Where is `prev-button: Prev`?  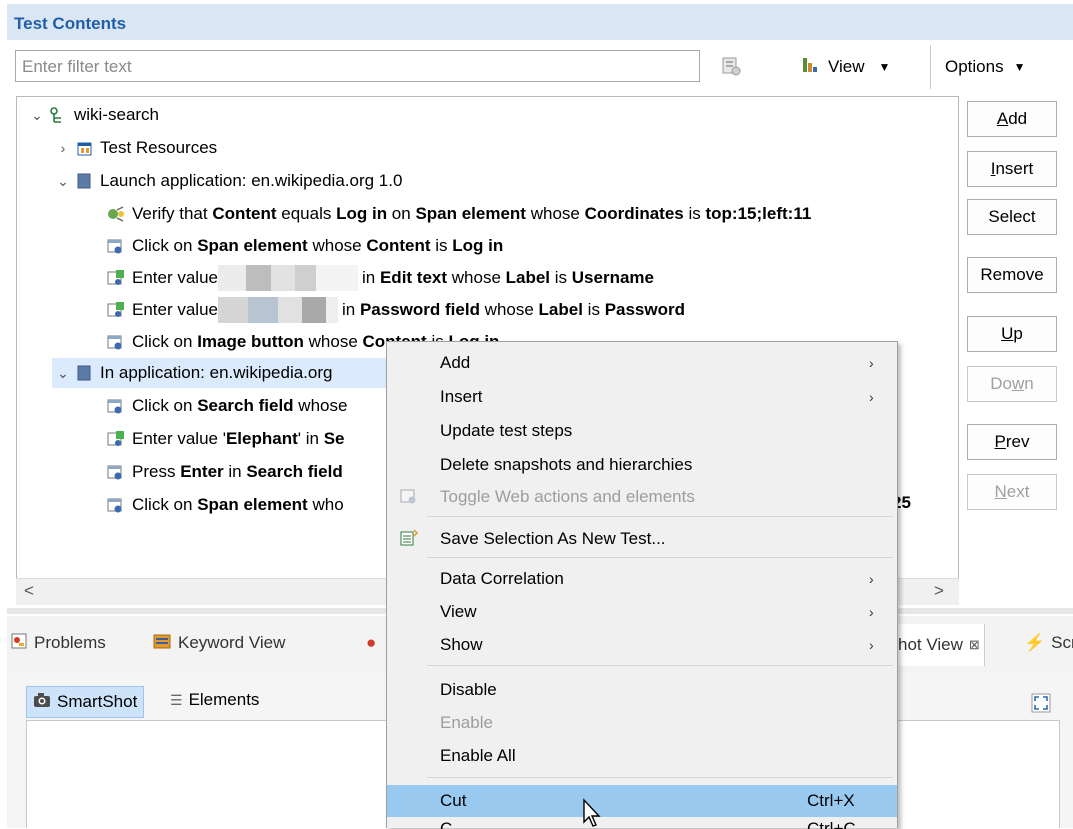
prev-button: Prev is located at coordinates (1012, 442).